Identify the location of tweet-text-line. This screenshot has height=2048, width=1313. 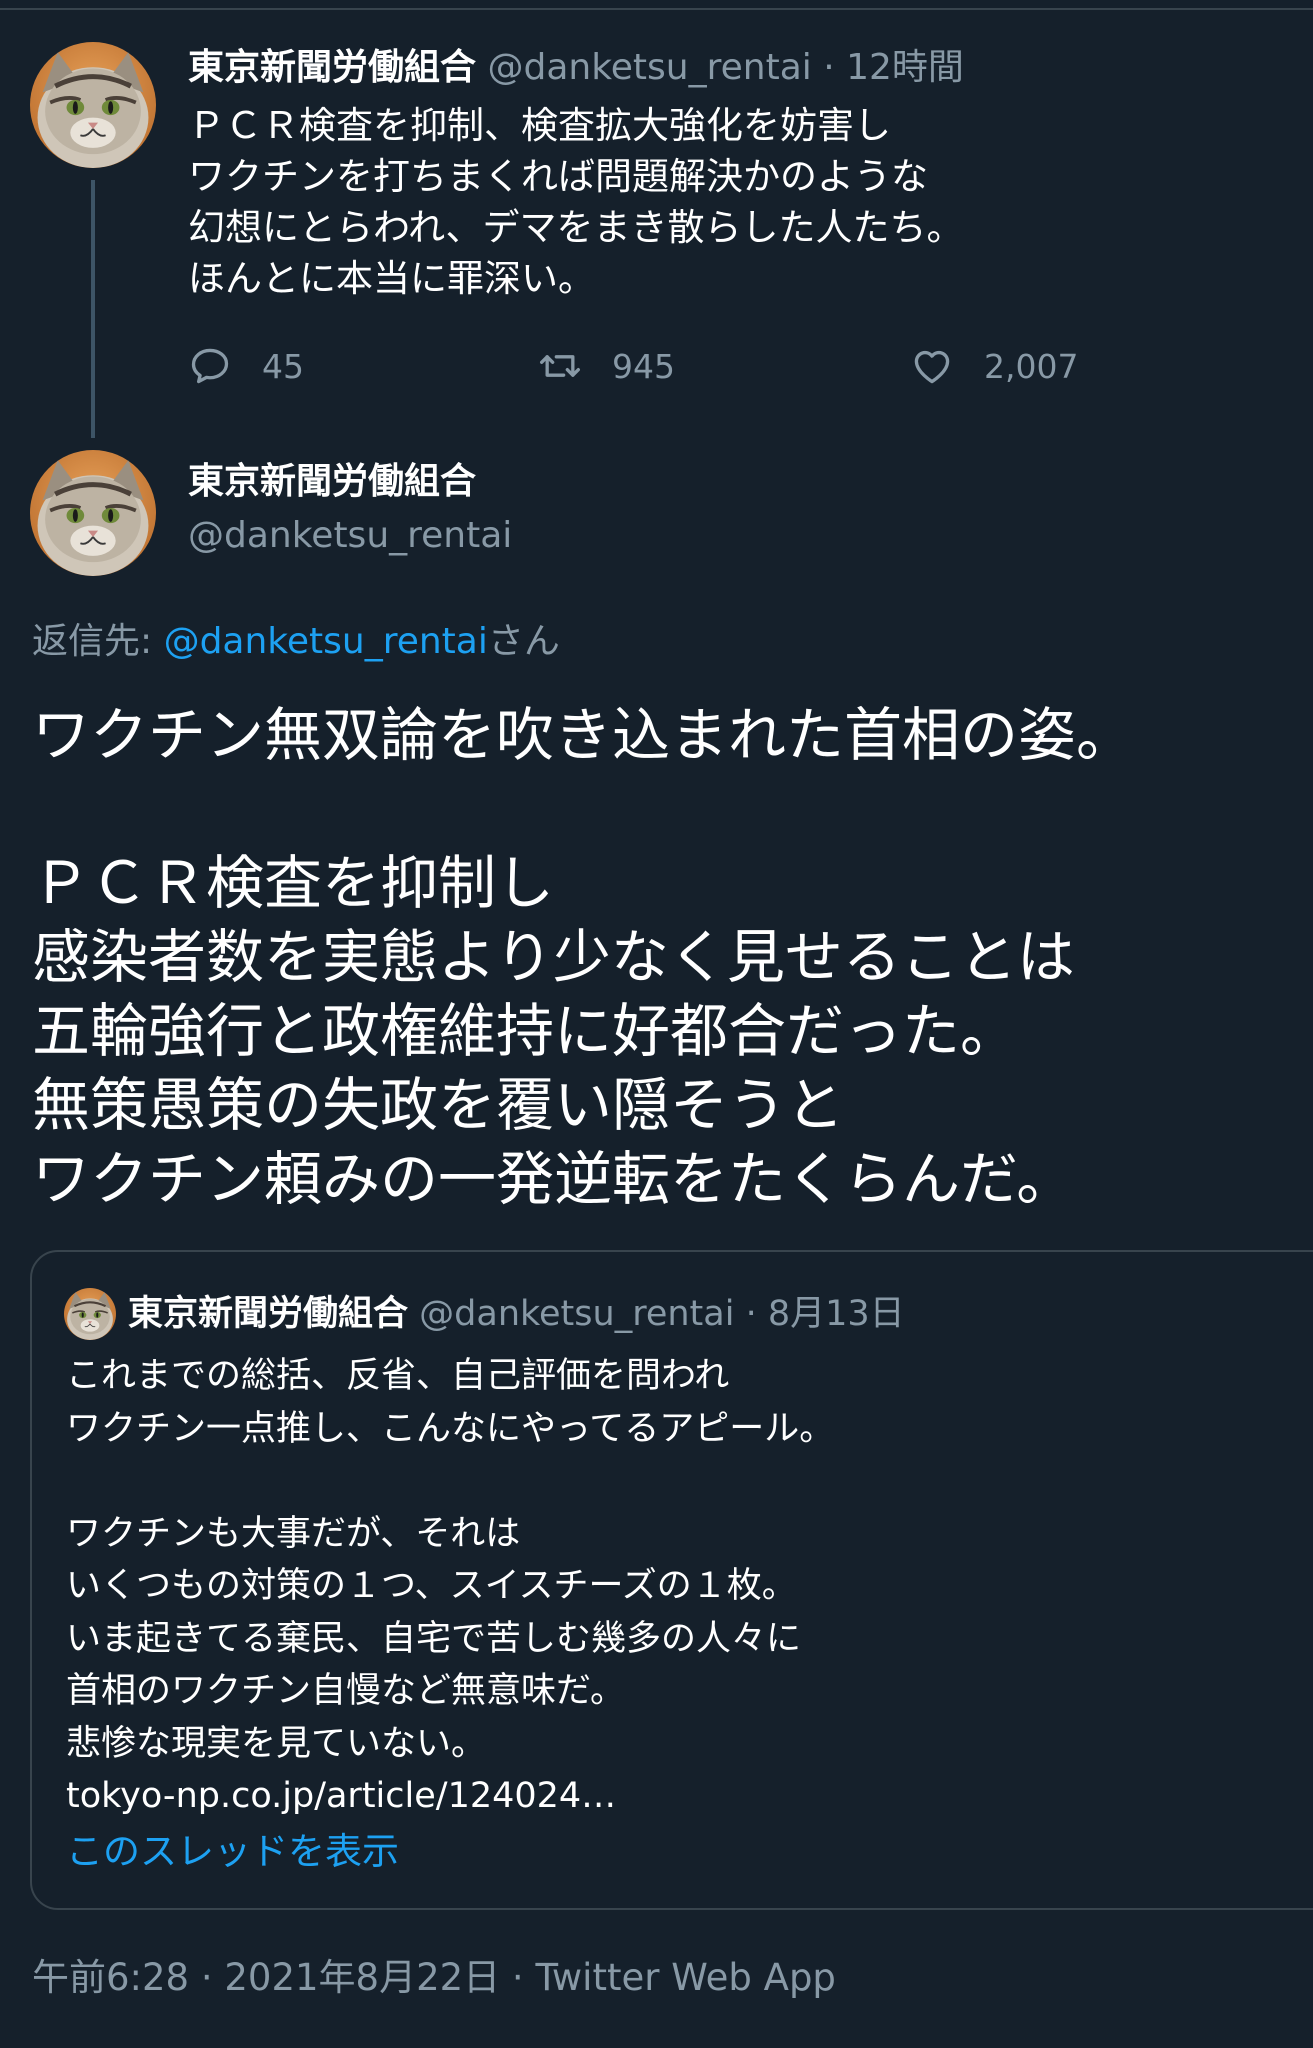
(662, 809).